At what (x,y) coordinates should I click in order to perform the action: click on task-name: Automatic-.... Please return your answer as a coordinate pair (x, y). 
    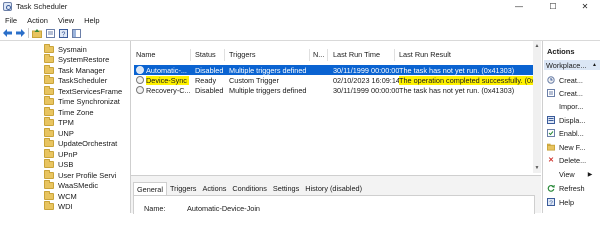
    Looking at the image, I should click on (166, 70).